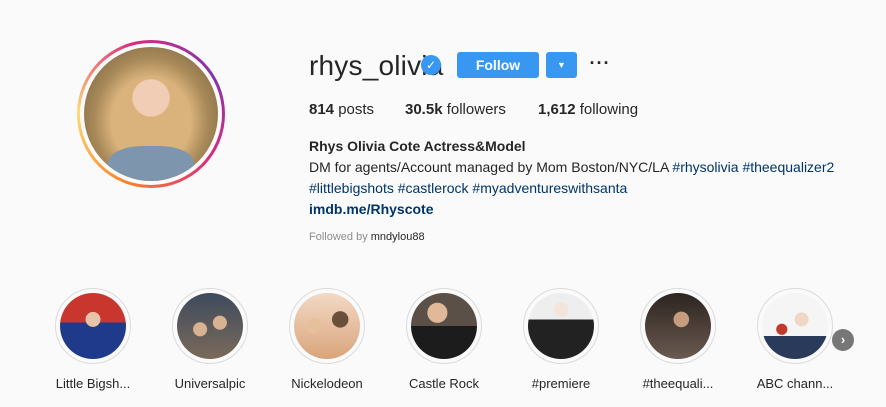 The height and width of the screenshot is (407, 886). I want to click on profile-avatar-border, so click(151, 114).